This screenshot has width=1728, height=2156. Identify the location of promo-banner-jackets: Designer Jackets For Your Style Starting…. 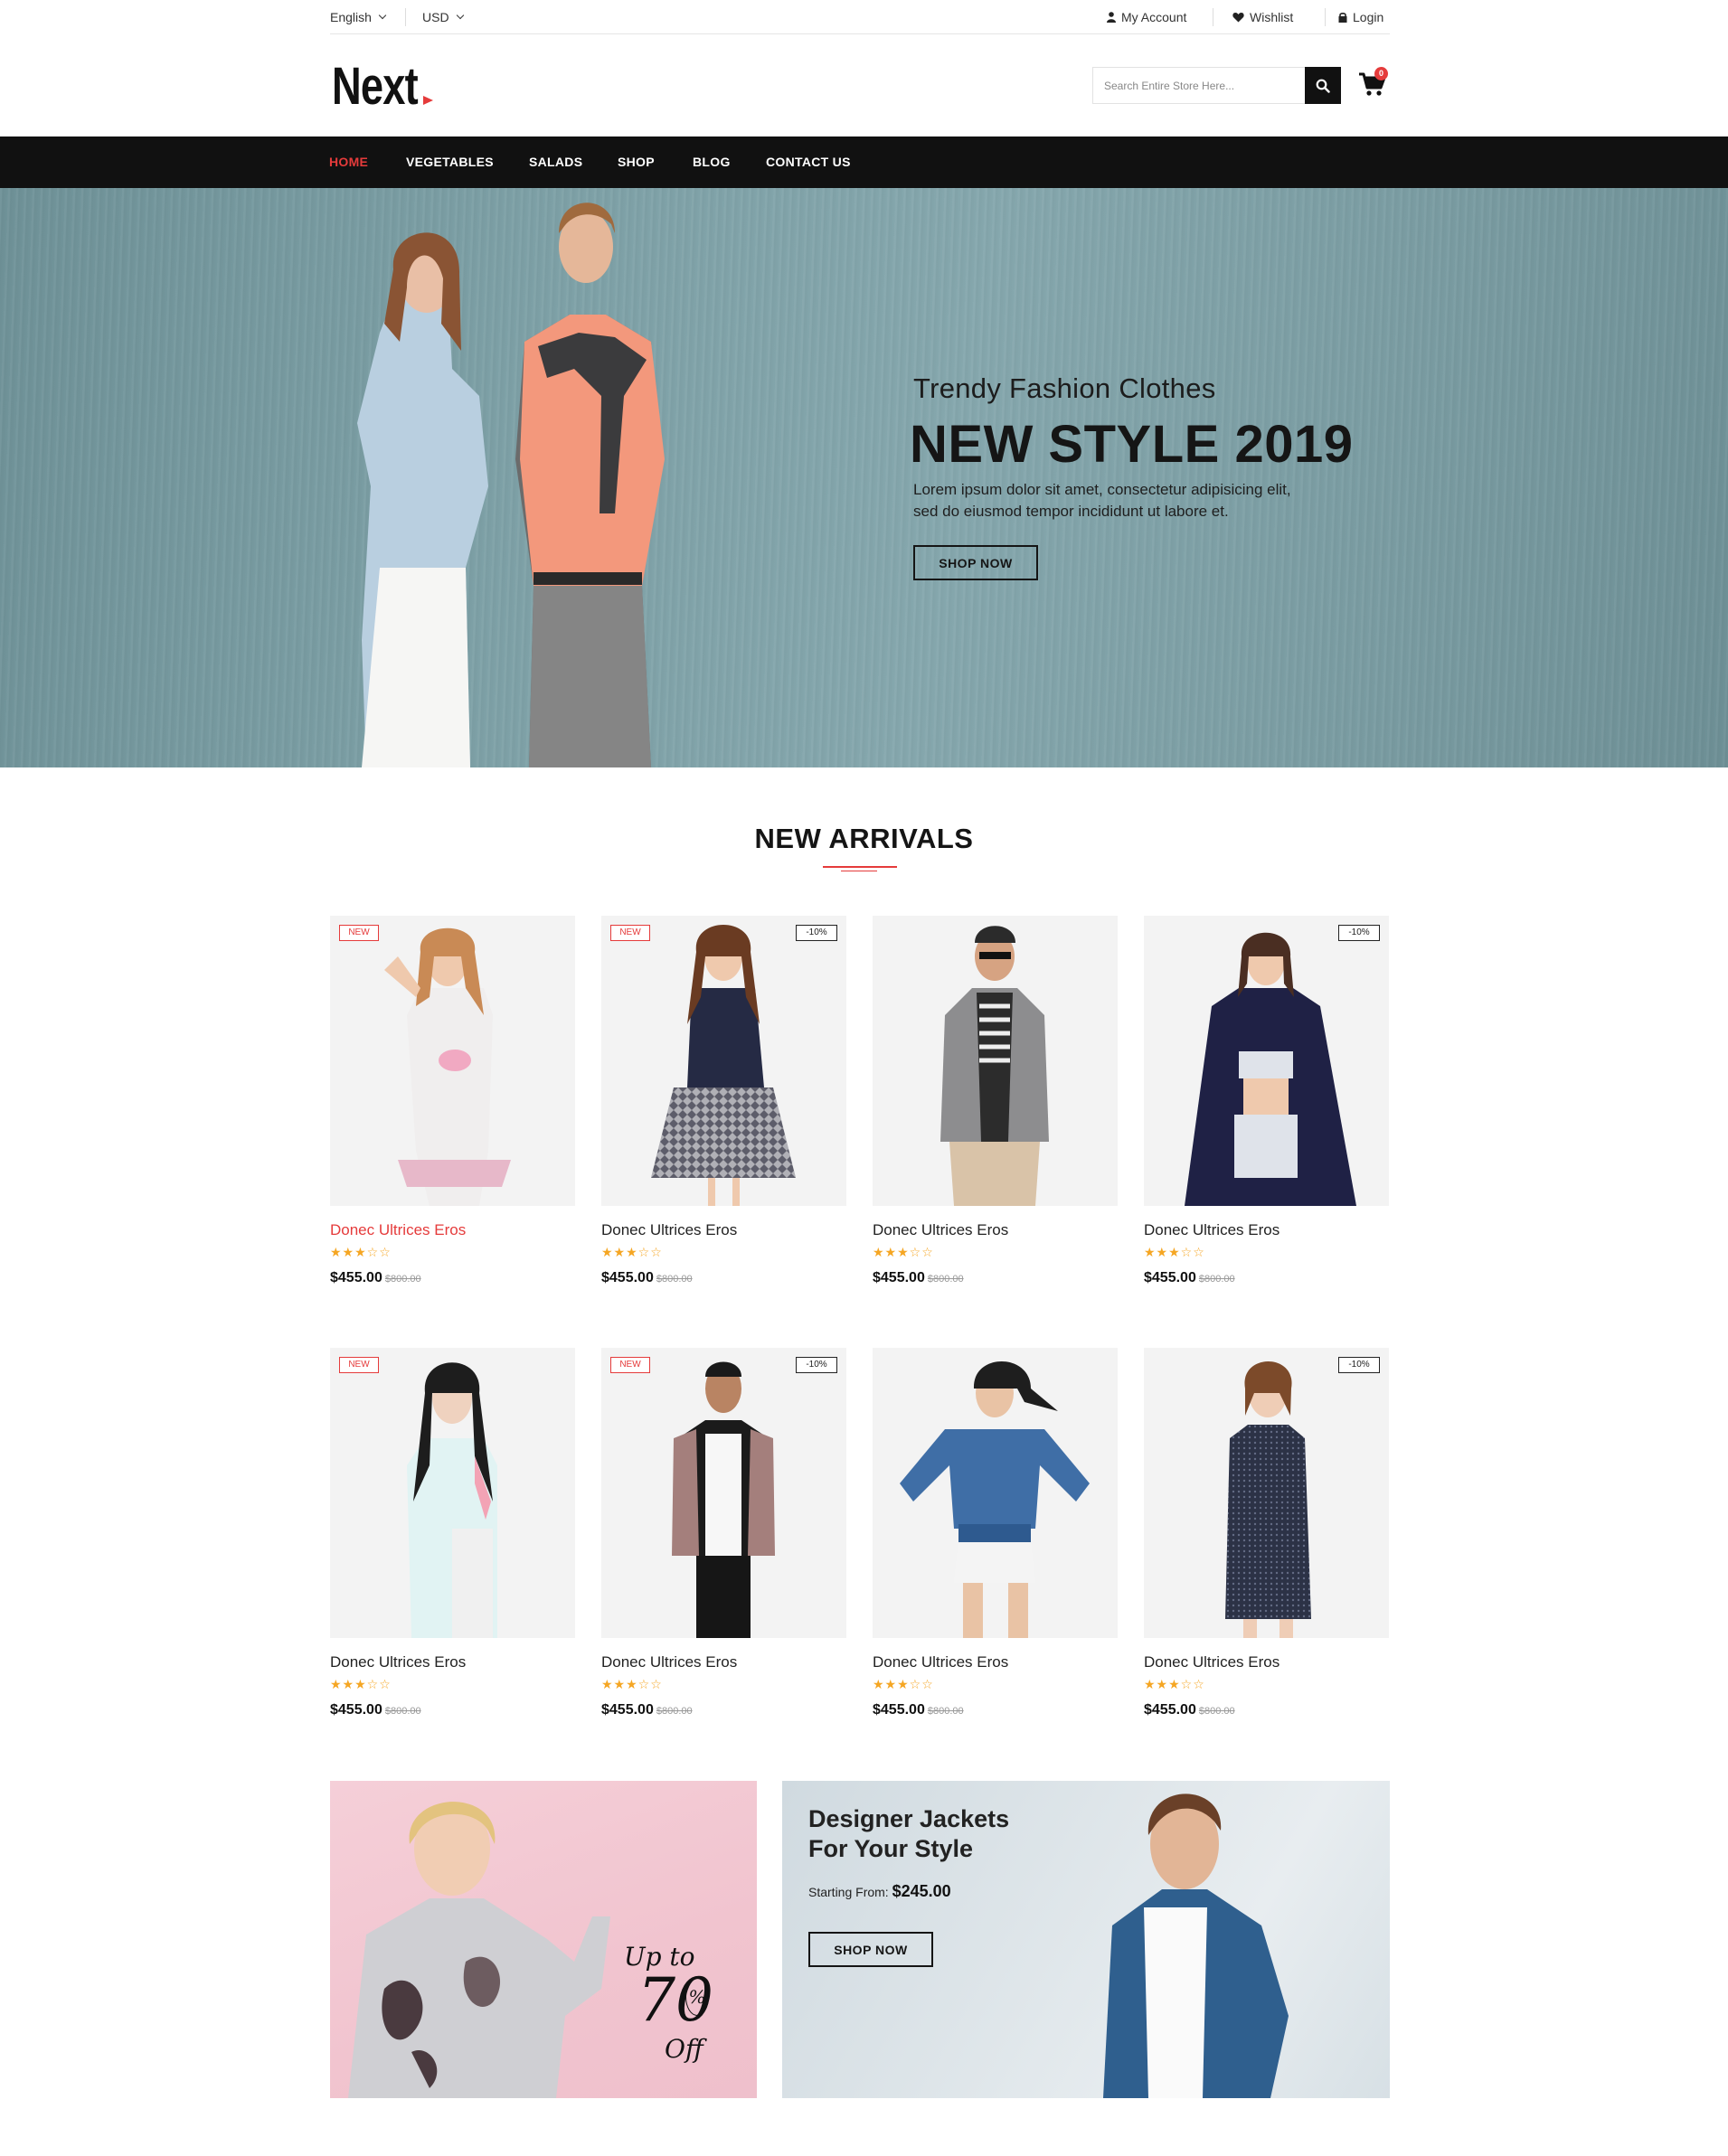
(1086, 1939).